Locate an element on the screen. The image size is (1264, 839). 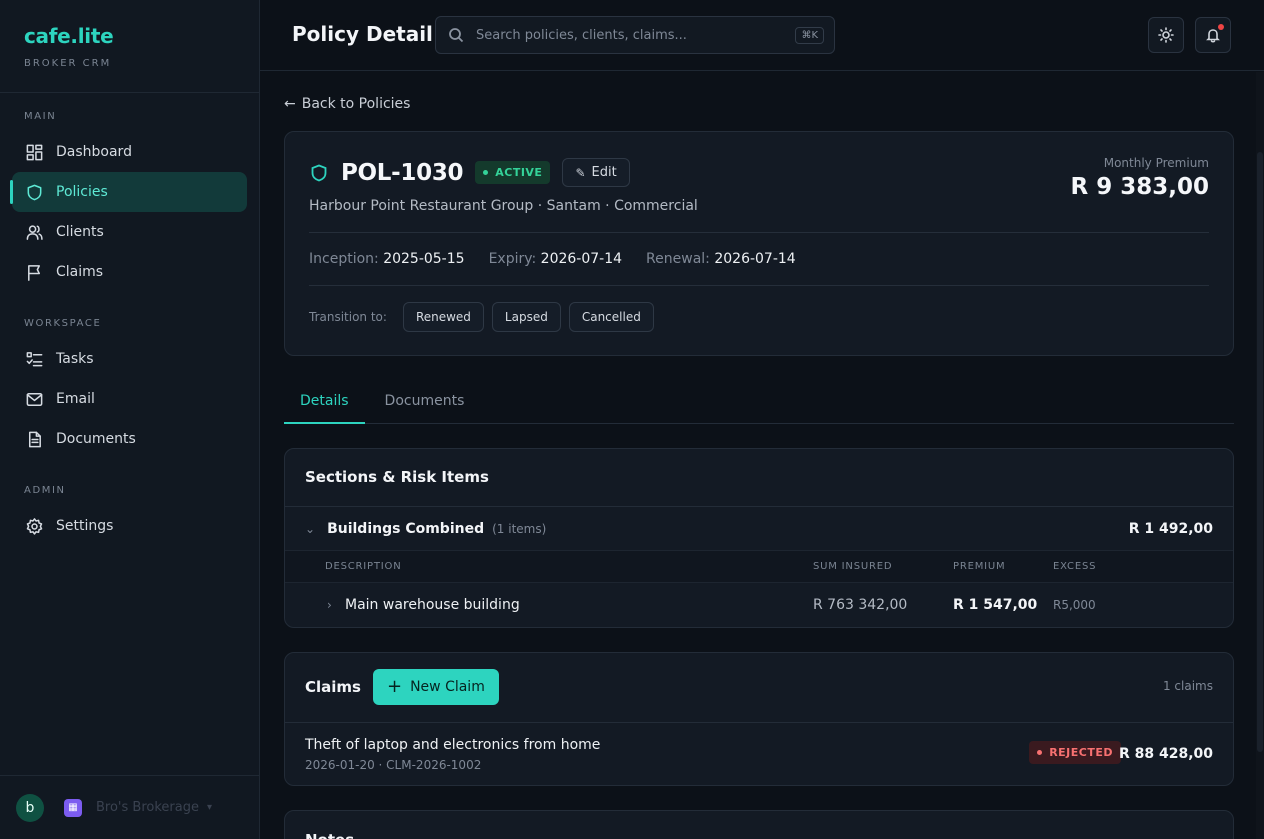
org-switcher: ▦ Bro's Brokerage ▾ is located at coordinates (138, 807).